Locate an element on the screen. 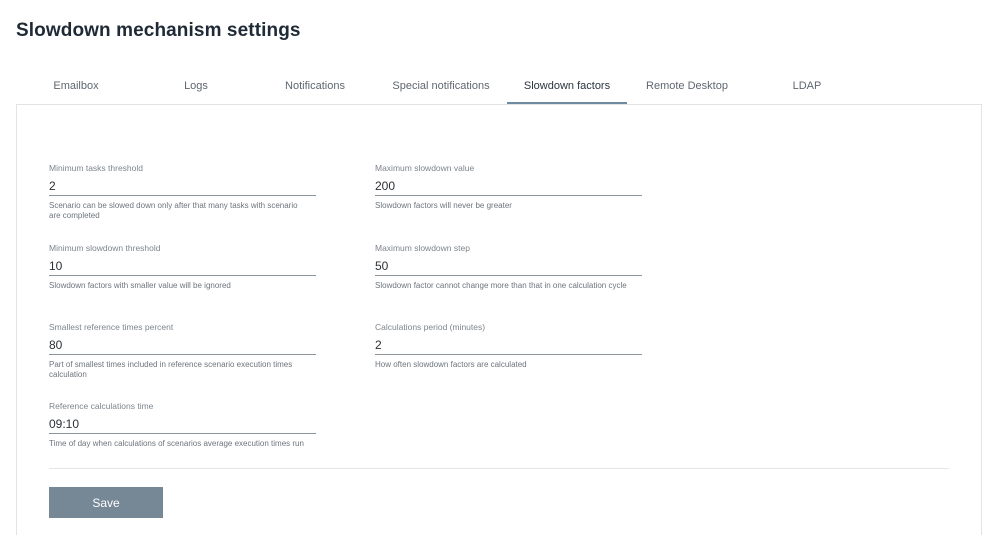  tab-notifications: Notifications is located at coordinates (315, 88).